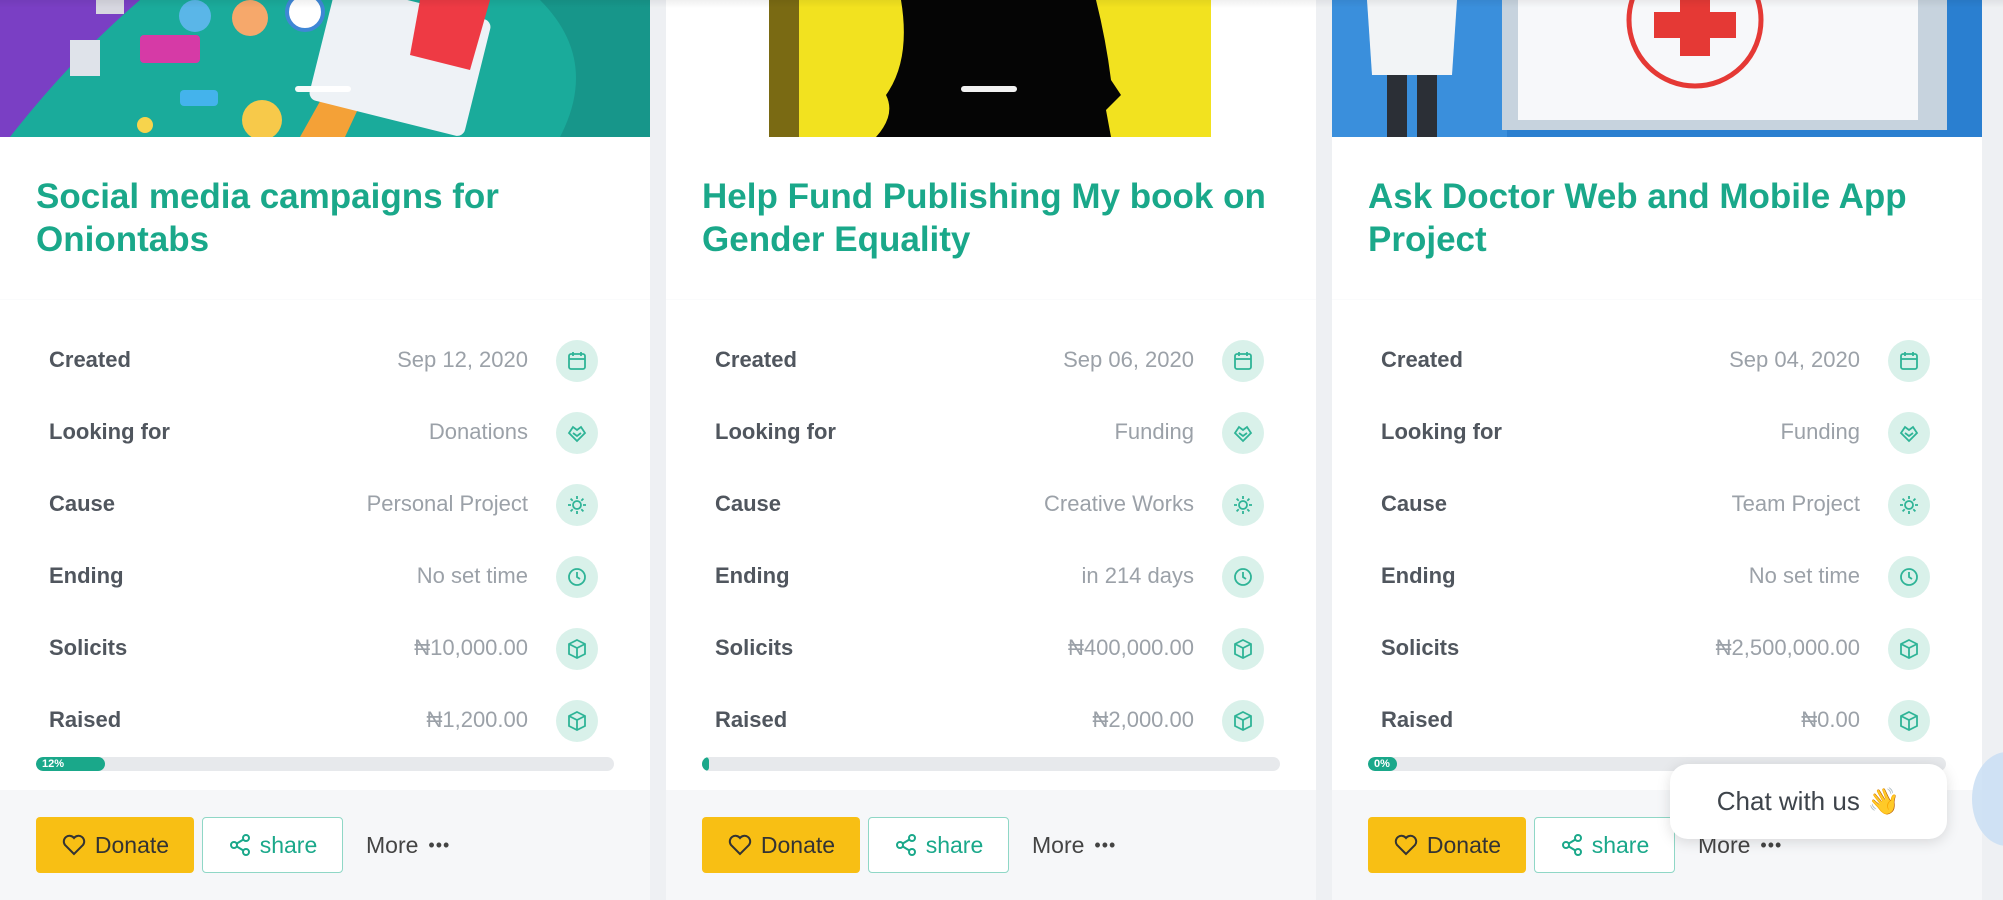 The image size is (2003, 900). What do you see at coordinates (1657, 649) in the screenshot?
I see `detail-row-solicits: Solicits ₦2,500,000.00` at bounding box center [1657, 649].